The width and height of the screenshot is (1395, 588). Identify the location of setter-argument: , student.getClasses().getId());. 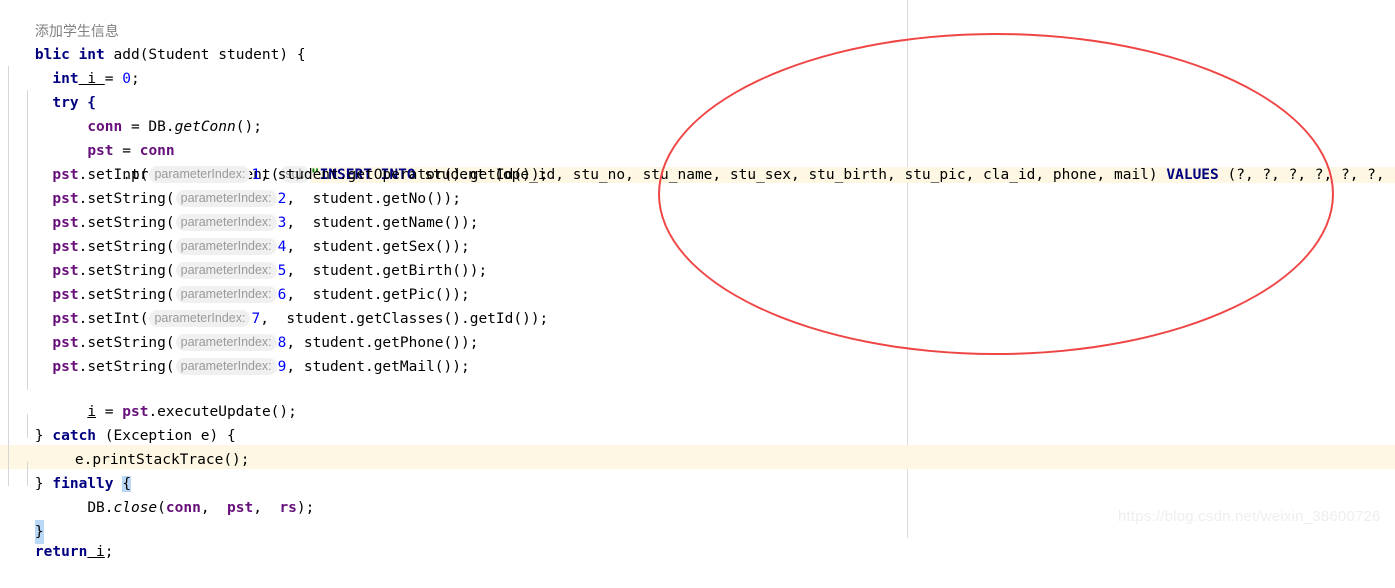
(404, 319).